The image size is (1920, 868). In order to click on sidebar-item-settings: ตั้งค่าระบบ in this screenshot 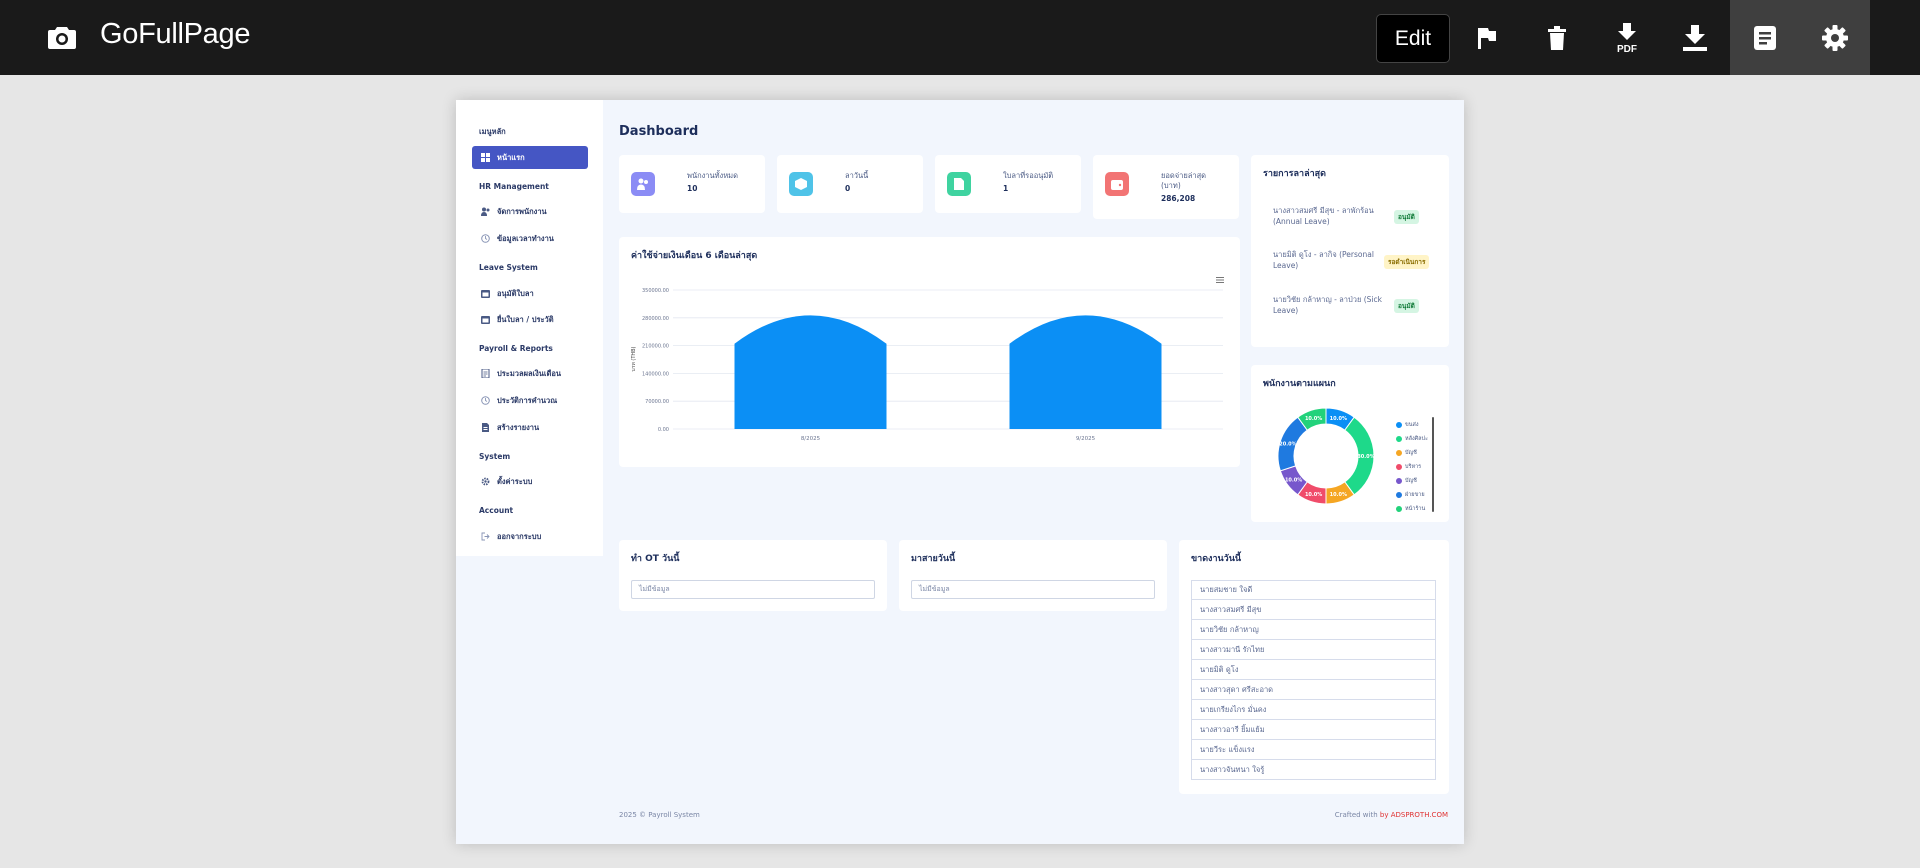, I will do `click(530, 481)`.